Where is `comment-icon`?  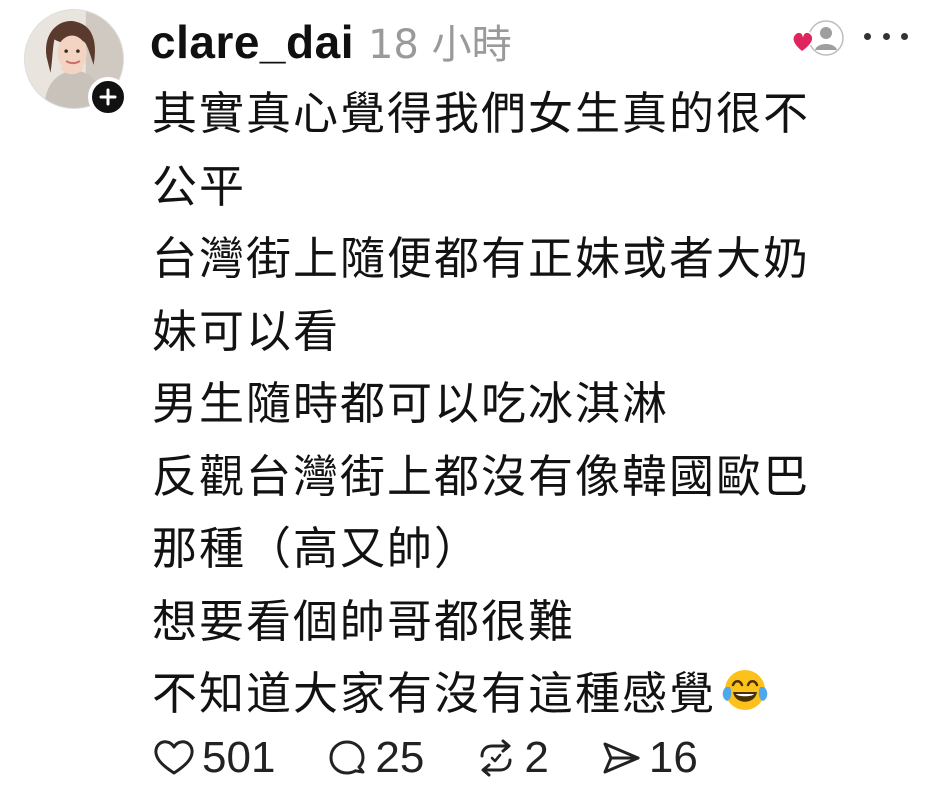 comment-icon is located at coordinates (347, 757).